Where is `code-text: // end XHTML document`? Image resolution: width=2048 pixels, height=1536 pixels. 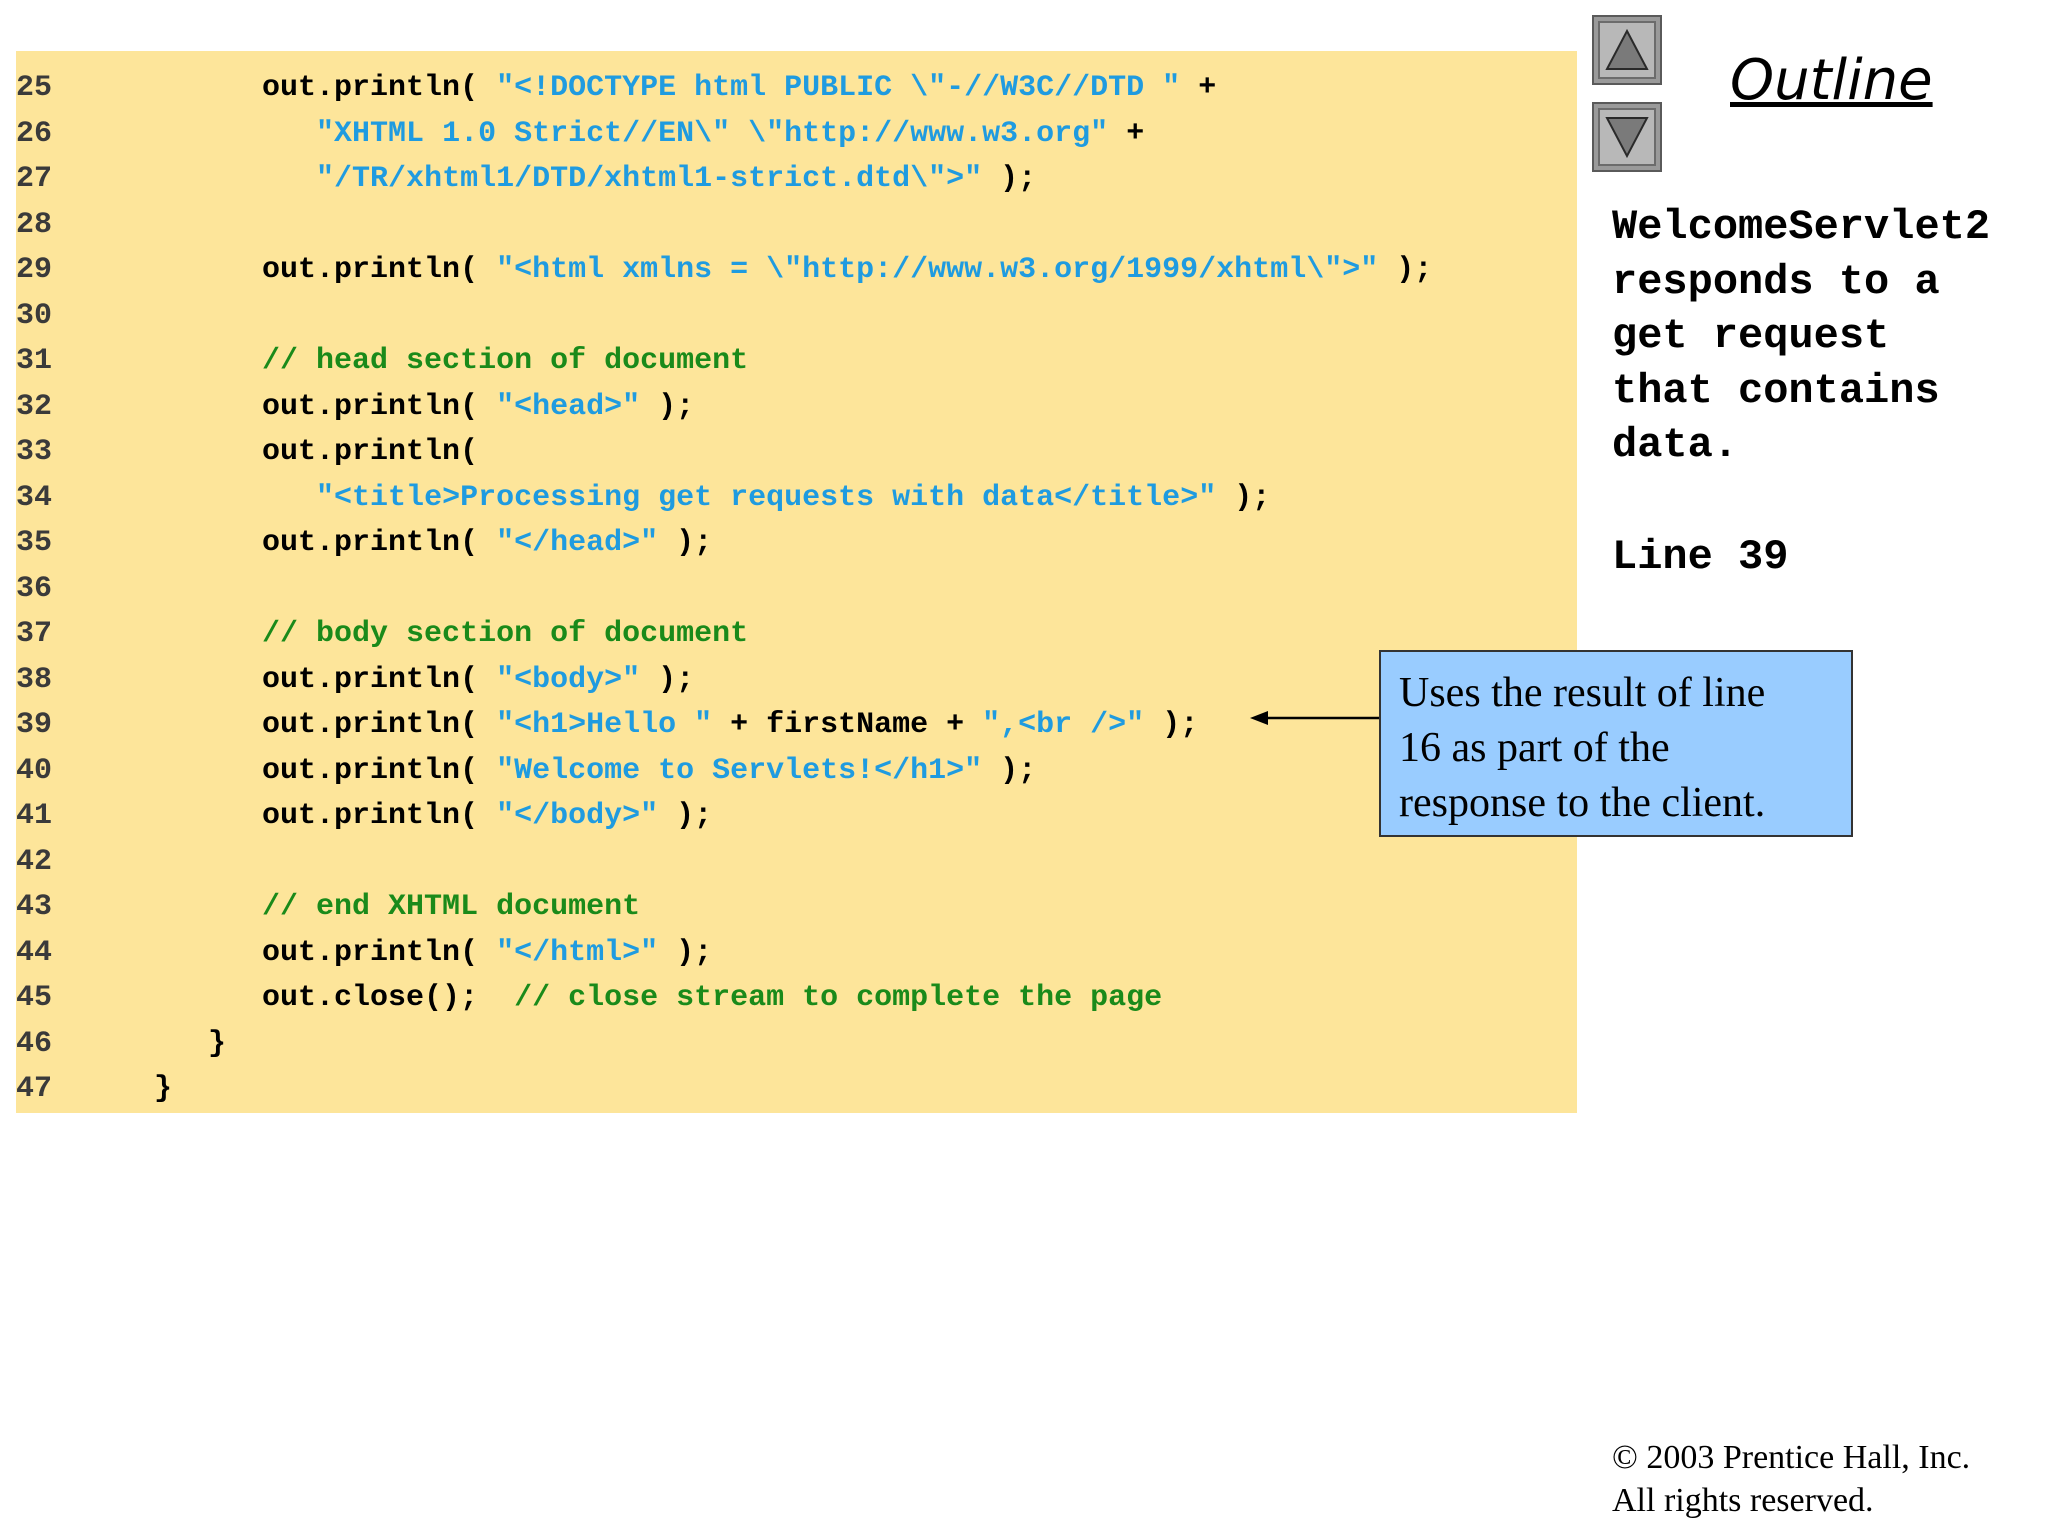 code-text: // end XHTML document is located at coordinates (379, 908).